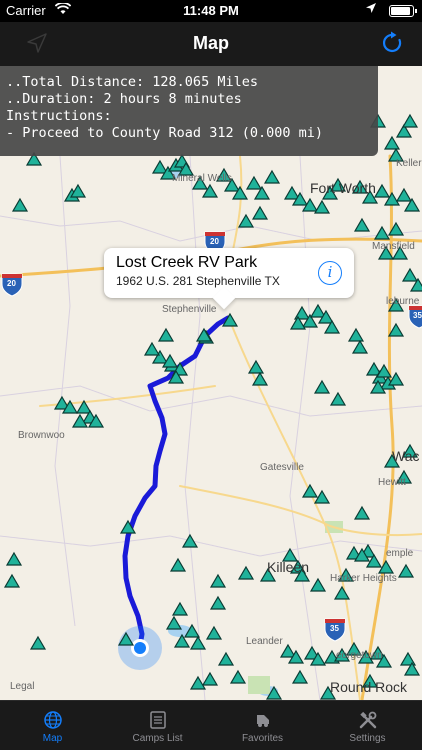 This screenshot has height=750, width=422. What do you see at coordinates (393, 246) in the screenshot?
I see `city-label-mansfield: Mansfield` at bounding box center [393, 246].